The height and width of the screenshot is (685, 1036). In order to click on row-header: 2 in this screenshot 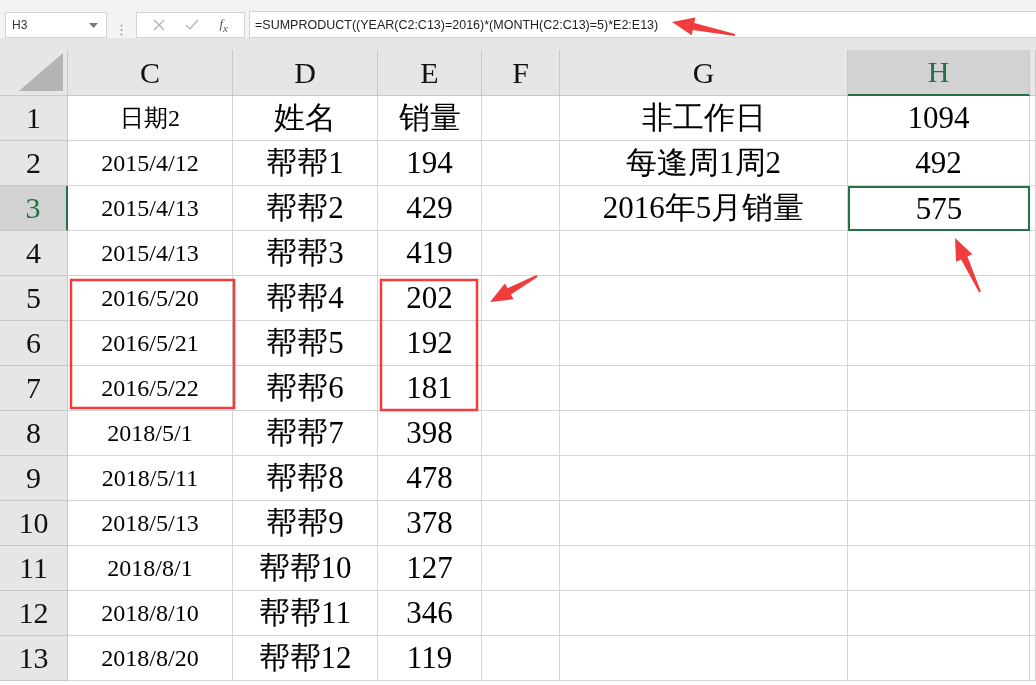, I will do `click(34, 163)`.